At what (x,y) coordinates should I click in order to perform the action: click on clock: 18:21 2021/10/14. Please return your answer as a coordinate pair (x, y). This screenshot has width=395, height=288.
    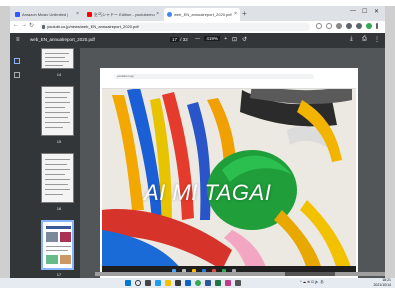
    Looking at the image, I should click on (382, 282).